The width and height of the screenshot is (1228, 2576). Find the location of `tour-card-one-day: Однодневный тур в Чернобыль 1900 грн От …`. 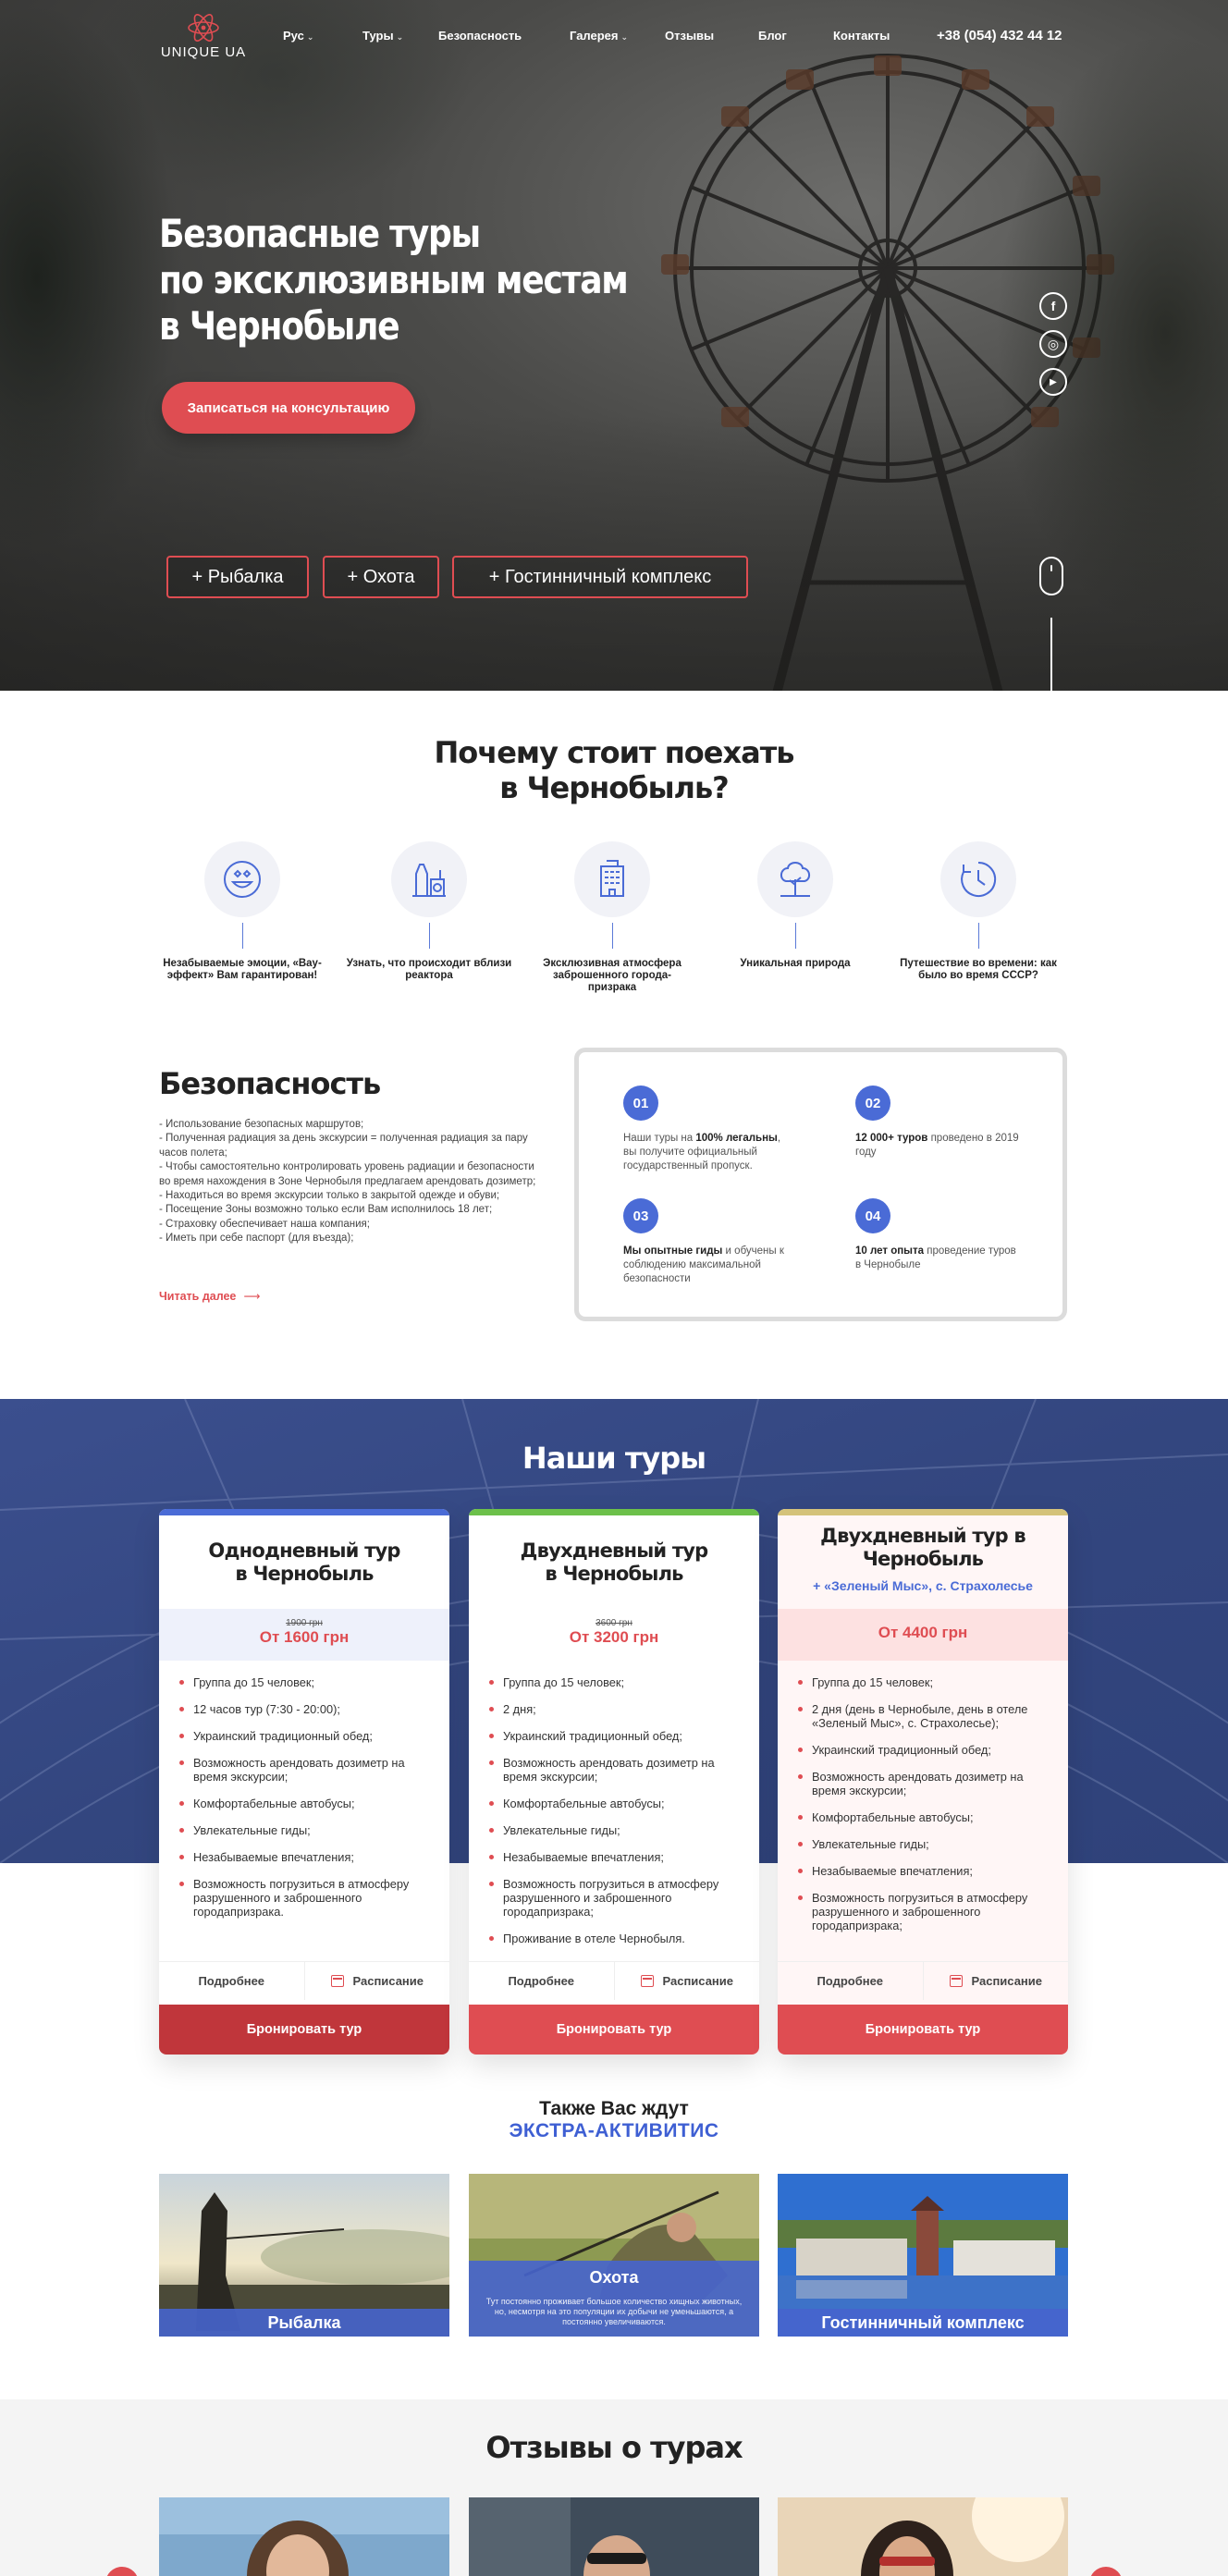

tour-card-one-day: Однодневный тур в Чернобыль 1900 грн От … is located at coordinates (304, 1782).